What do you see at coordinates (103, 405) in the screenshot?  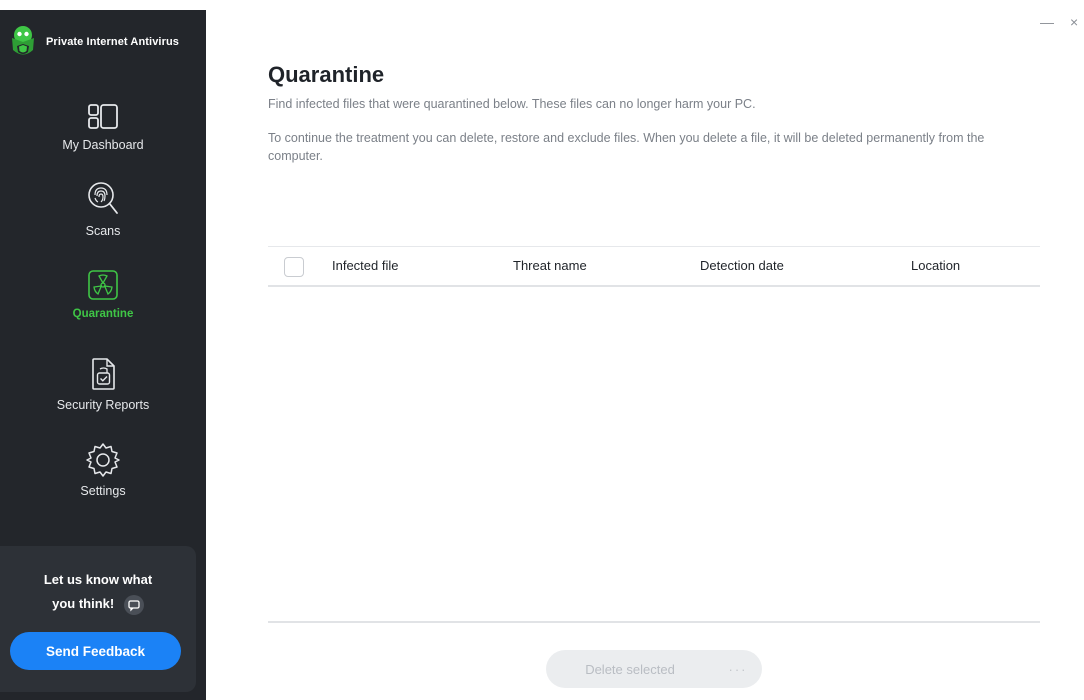 I see `sidebar-item-label: Security Reports` at bounding box center [103, 405].